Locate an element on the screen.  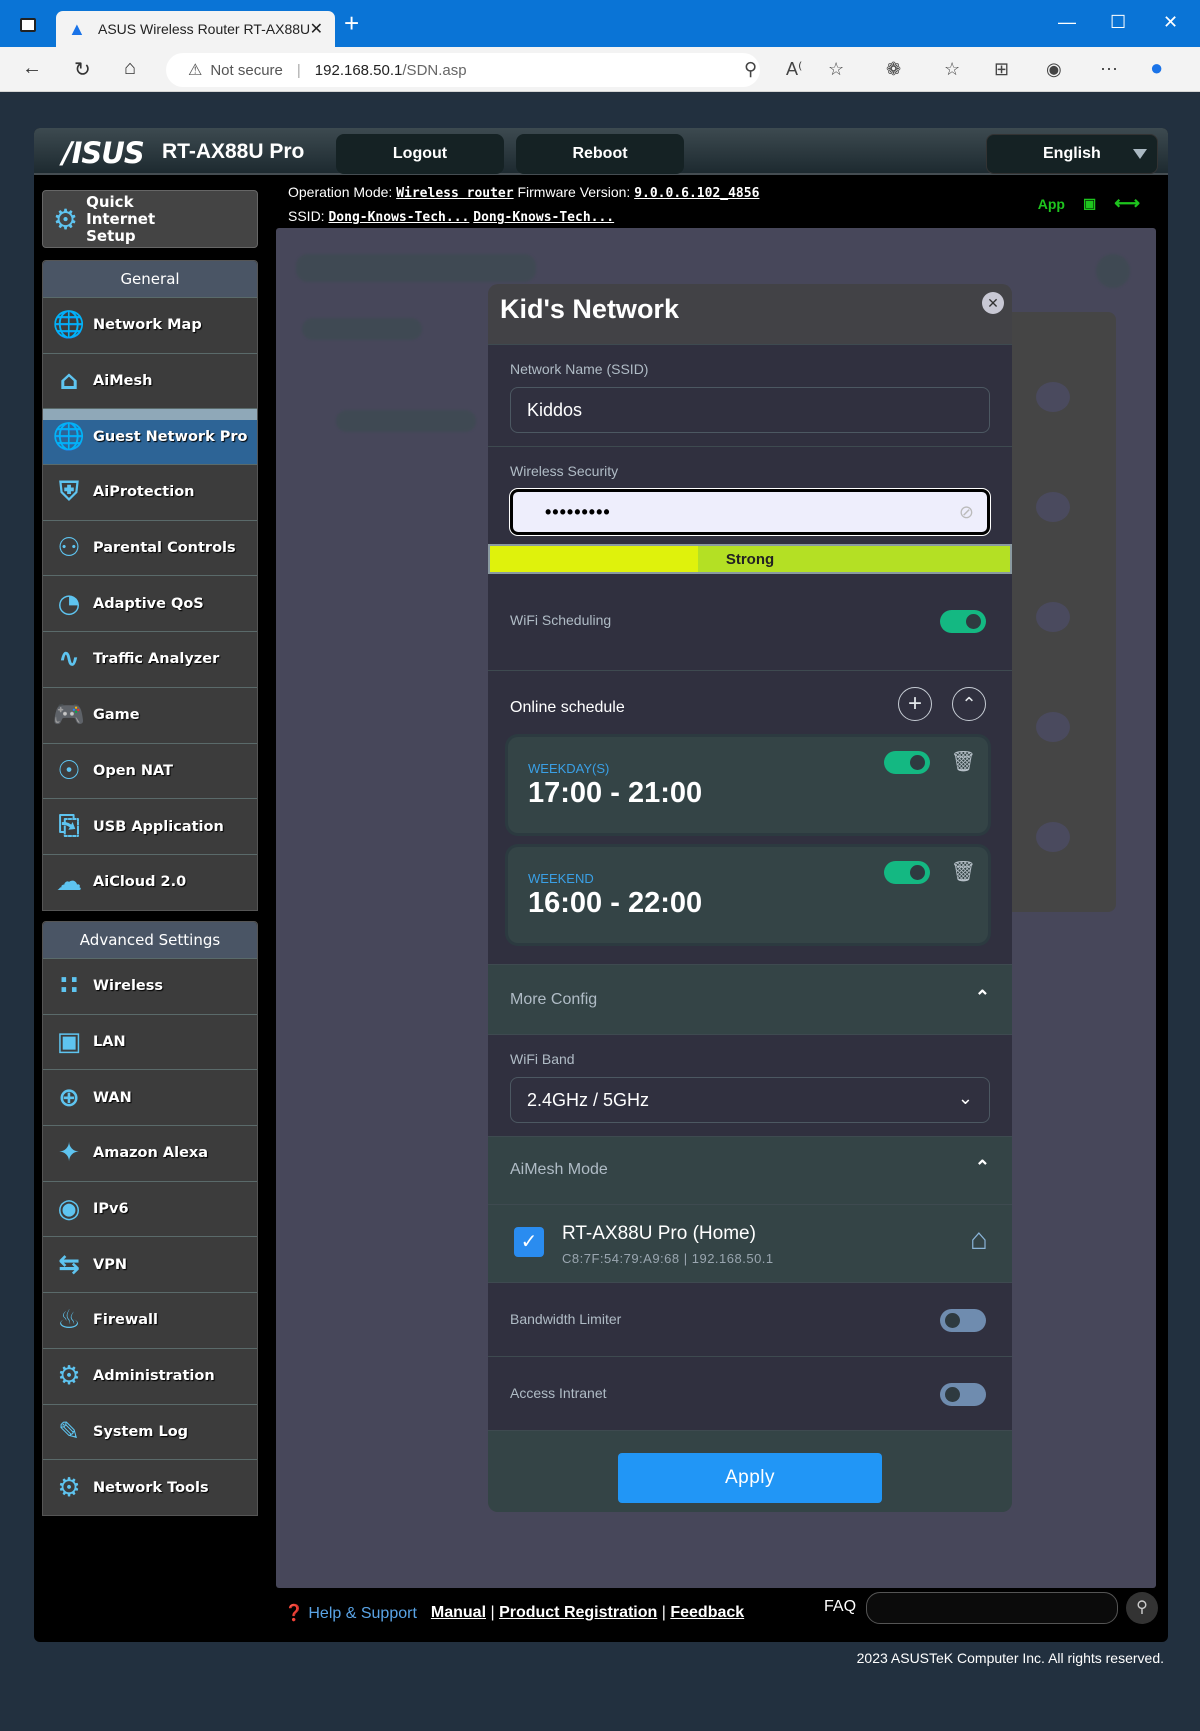
home-icon: ⌂ is located at coordinates (130, 68).